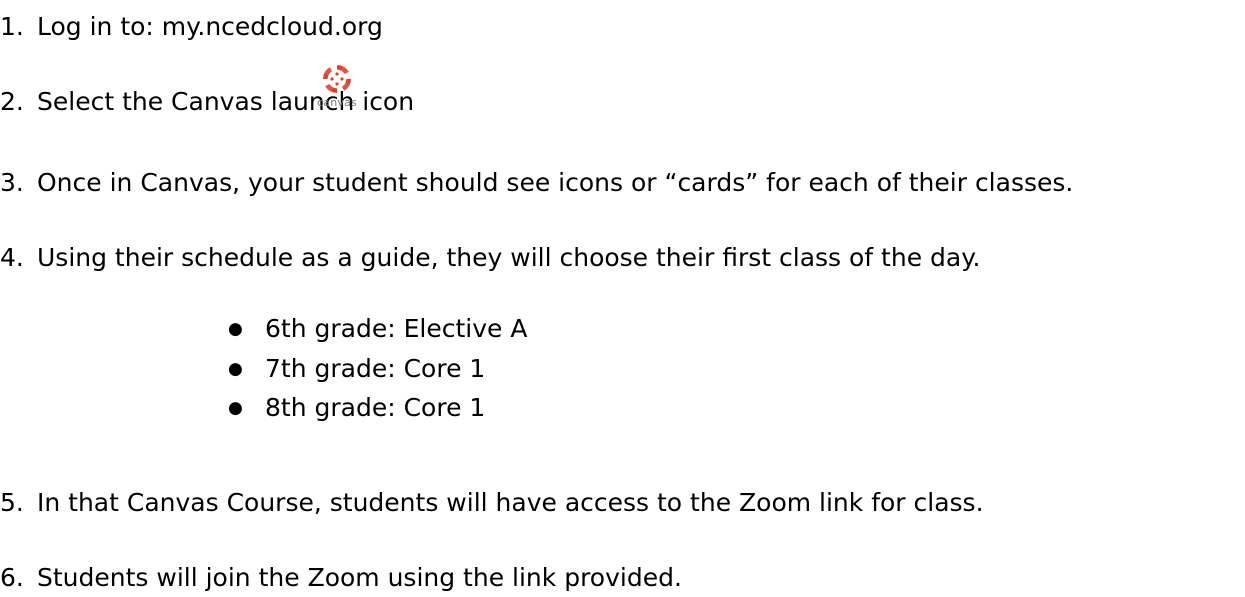 The height and width of the screenshot is (597, 1245). What do you see at coordinates (12, 182) in the screenshot?
I see `step-number: 3.` at bounding box center [12, 182].